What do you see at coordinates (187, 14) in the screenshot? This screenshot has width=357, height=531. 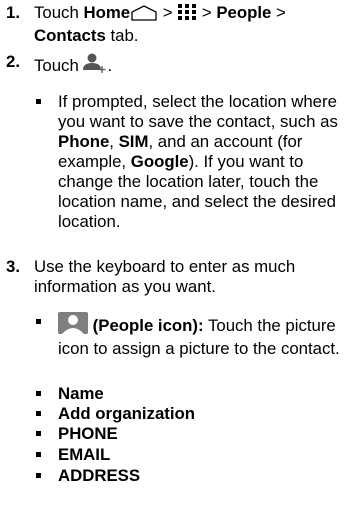 I see `apps-grid-icon` at bounding box center [187, 14].